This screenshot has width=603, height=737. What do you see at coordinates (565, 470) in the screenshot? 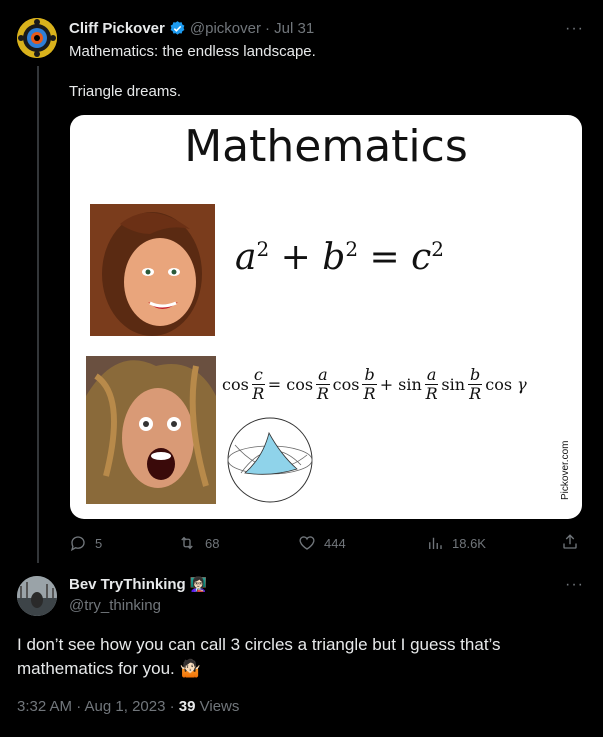
I see `watermark: Pickover.com` at bounding box center [565, 470].